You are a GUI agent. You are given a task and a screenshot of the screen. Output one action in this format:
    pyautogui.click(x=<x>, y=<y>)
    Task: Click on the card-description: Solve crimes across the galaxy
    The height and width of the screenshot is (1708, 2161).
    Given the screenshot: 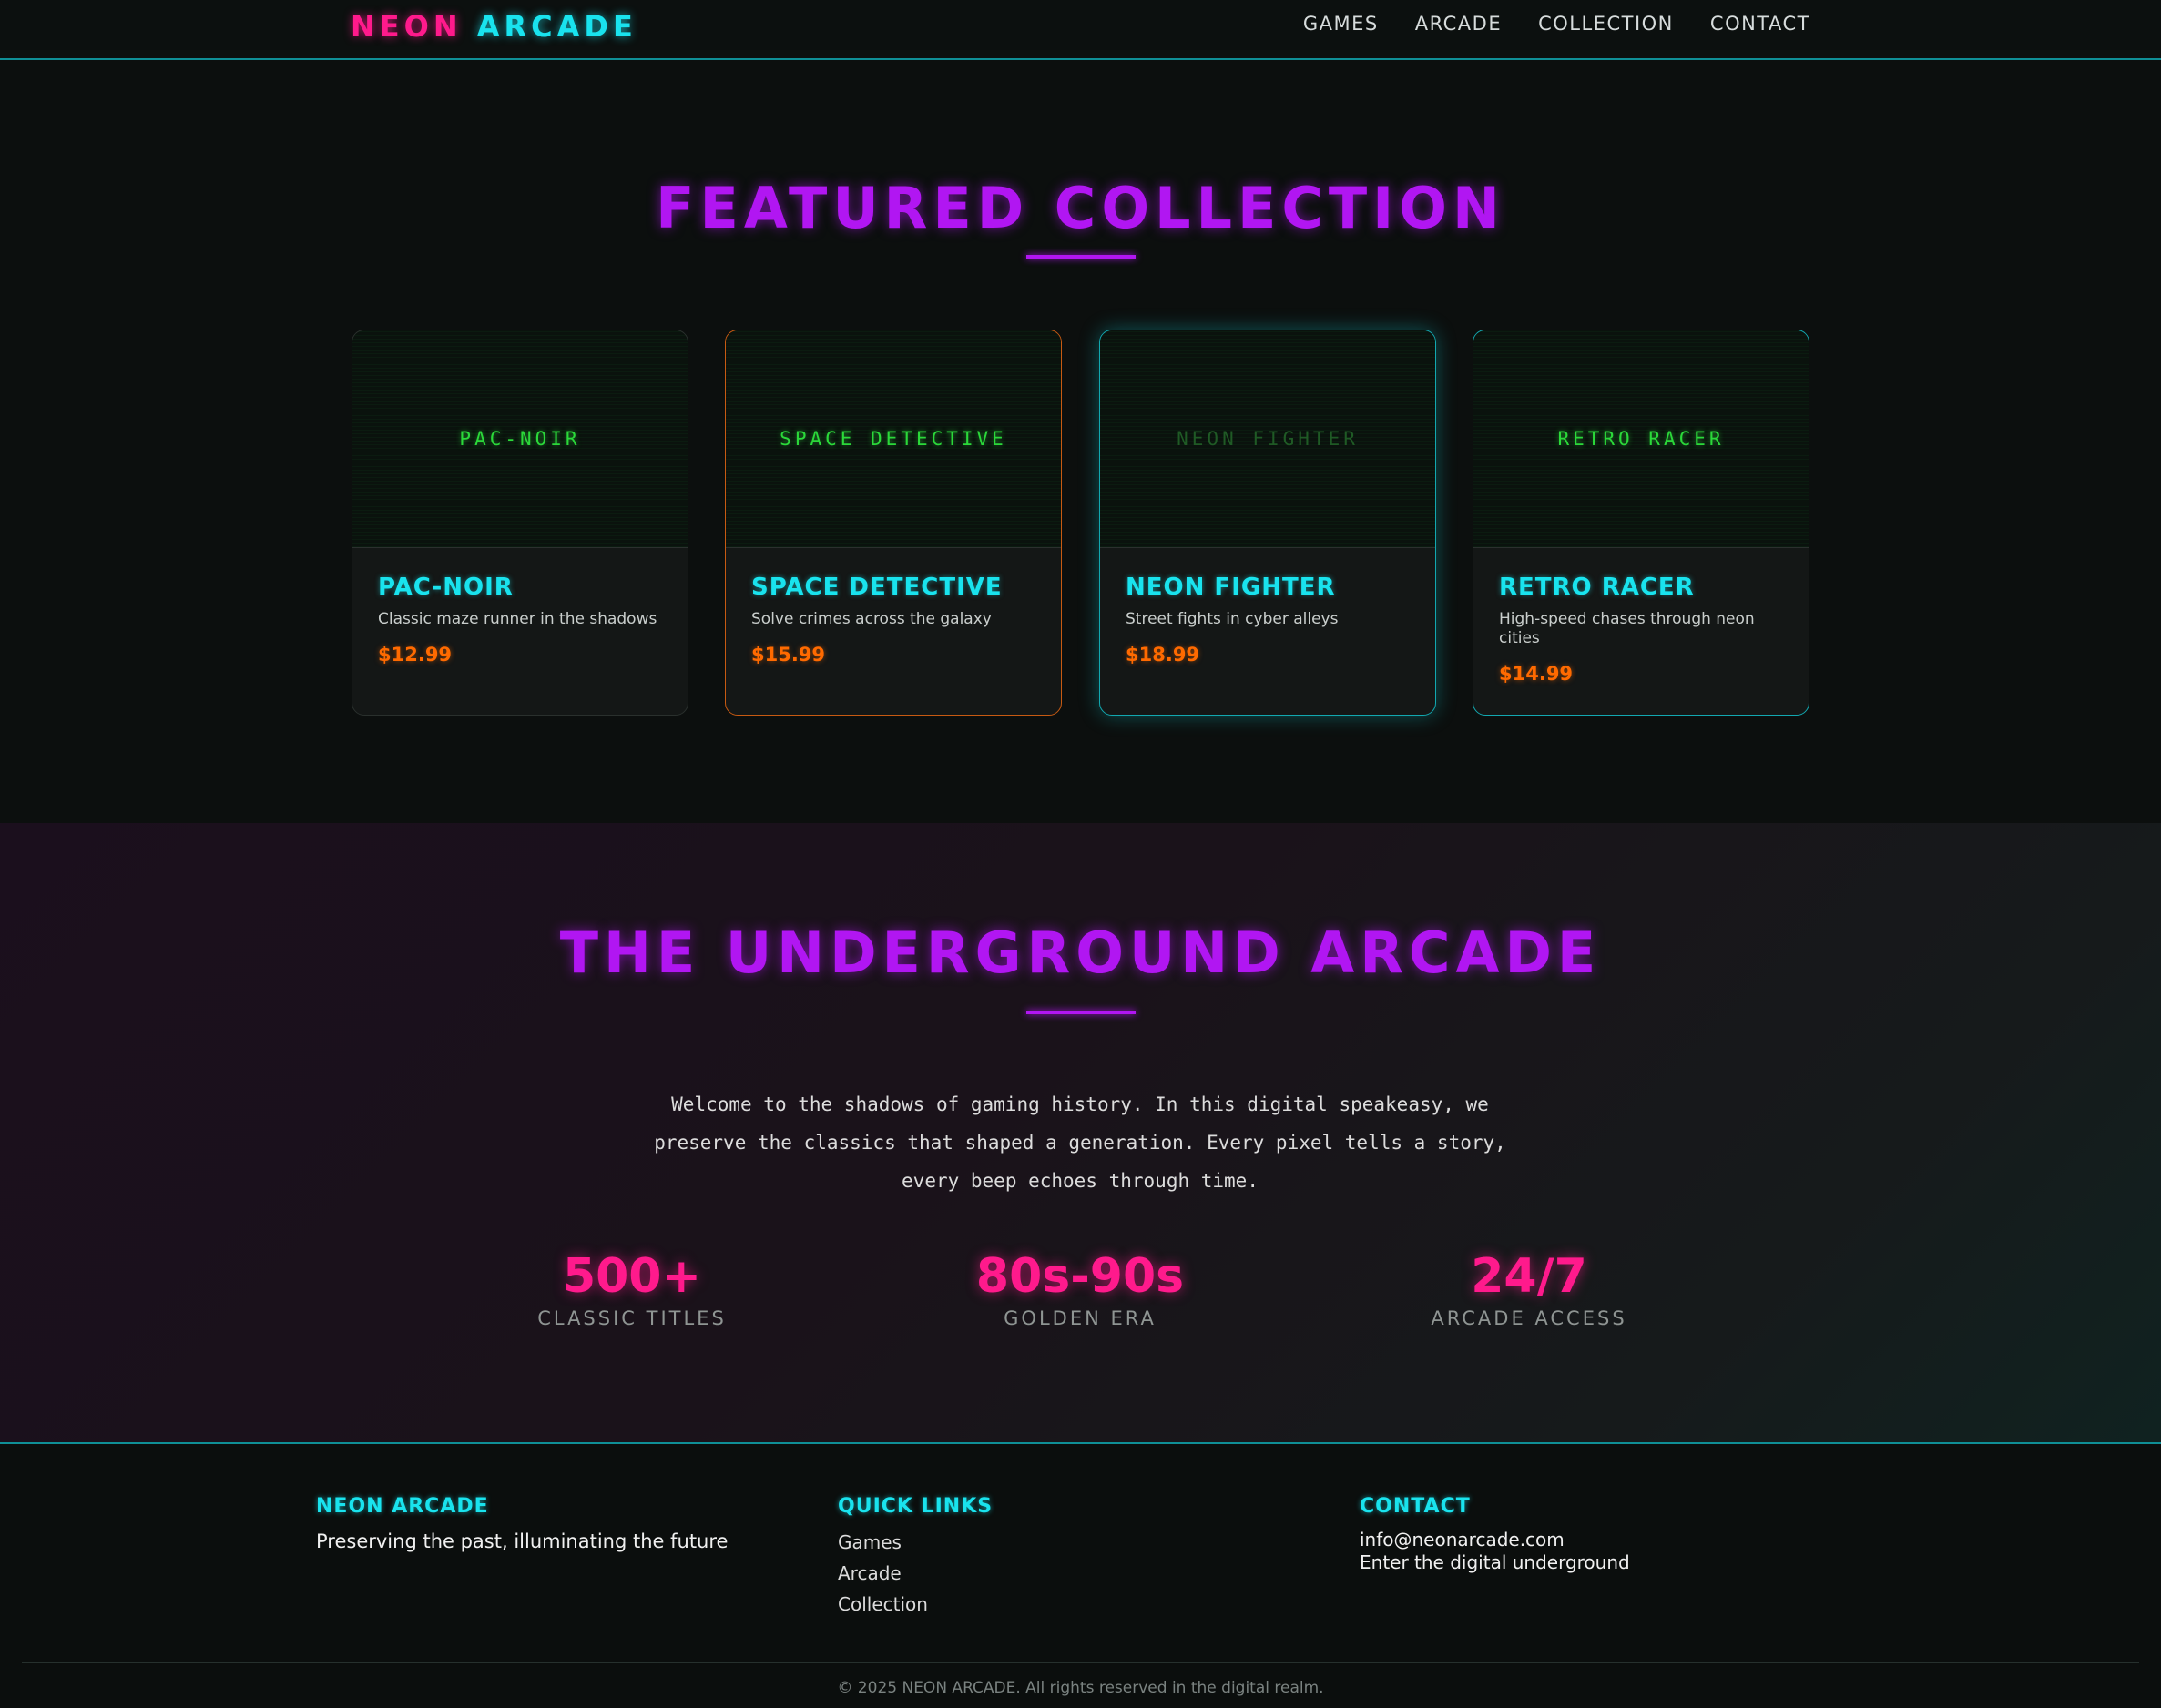 What is the action you would take?
    pyautogui.click(x=871, y=619)
    